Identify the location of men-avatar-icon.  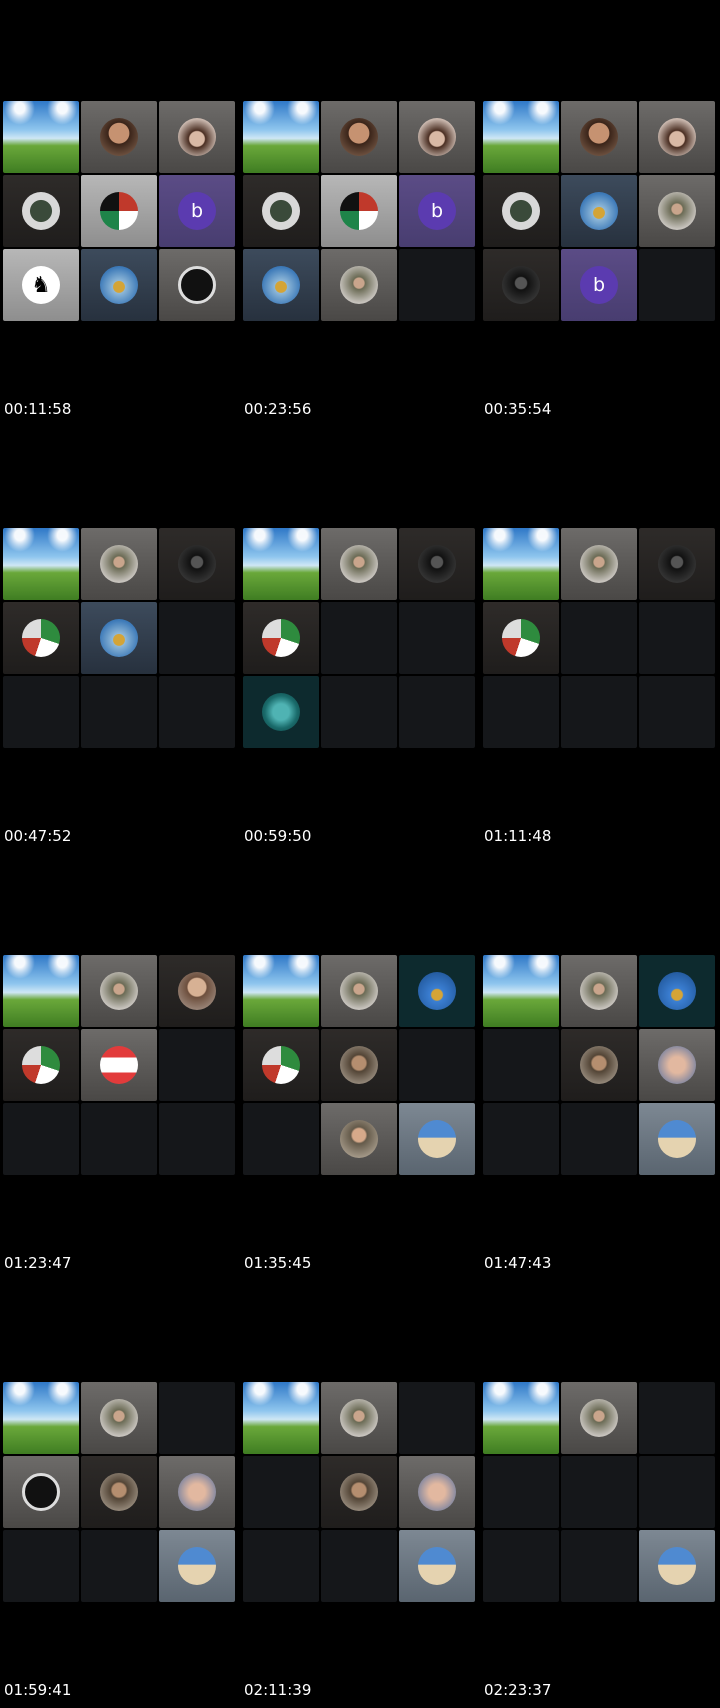
(359, 1492).